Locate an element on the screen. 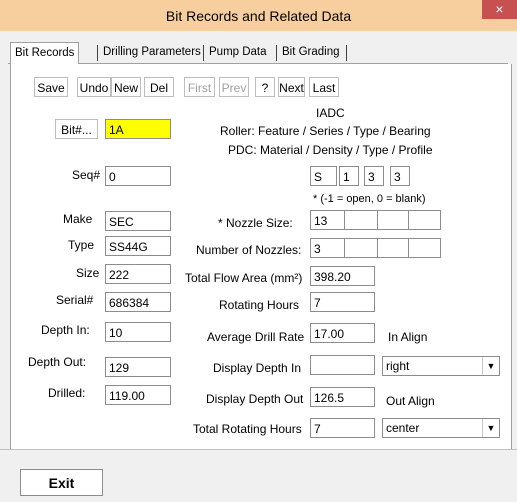 This screenshot has height=502, width=517. total-flow-area-field: 398.20 is located at coordinates (342, 276).